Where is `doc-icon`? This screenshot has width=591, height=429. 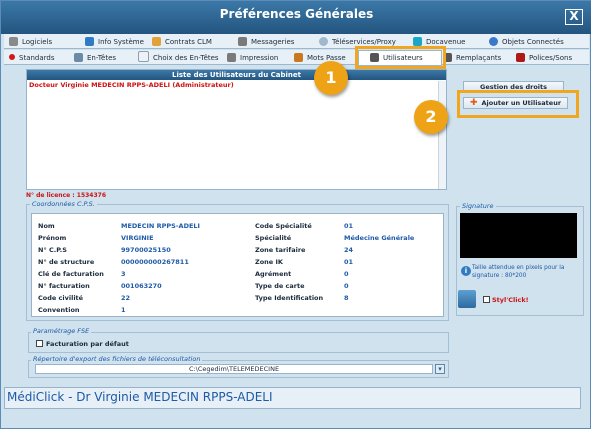 doc-icon is located at coordinates (143, 56).